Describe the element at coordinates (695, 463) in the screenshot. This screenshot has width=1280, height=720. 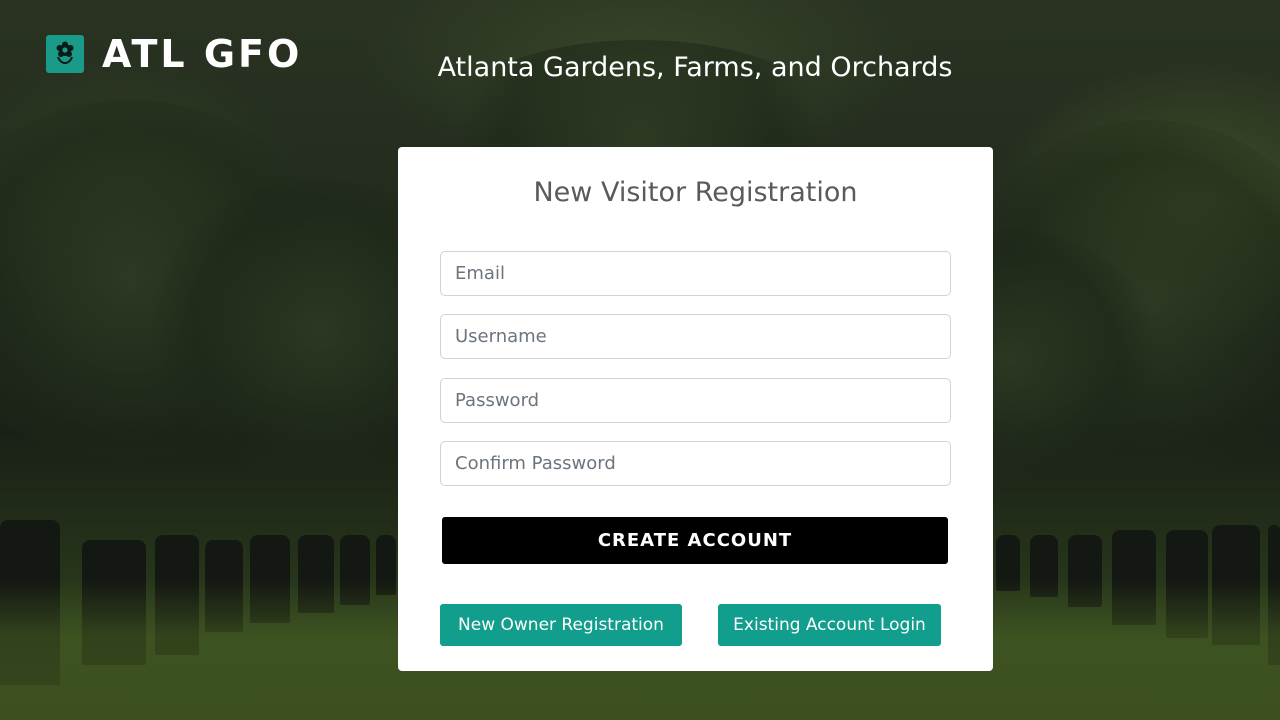
I see `confirm-password-field` at that location.